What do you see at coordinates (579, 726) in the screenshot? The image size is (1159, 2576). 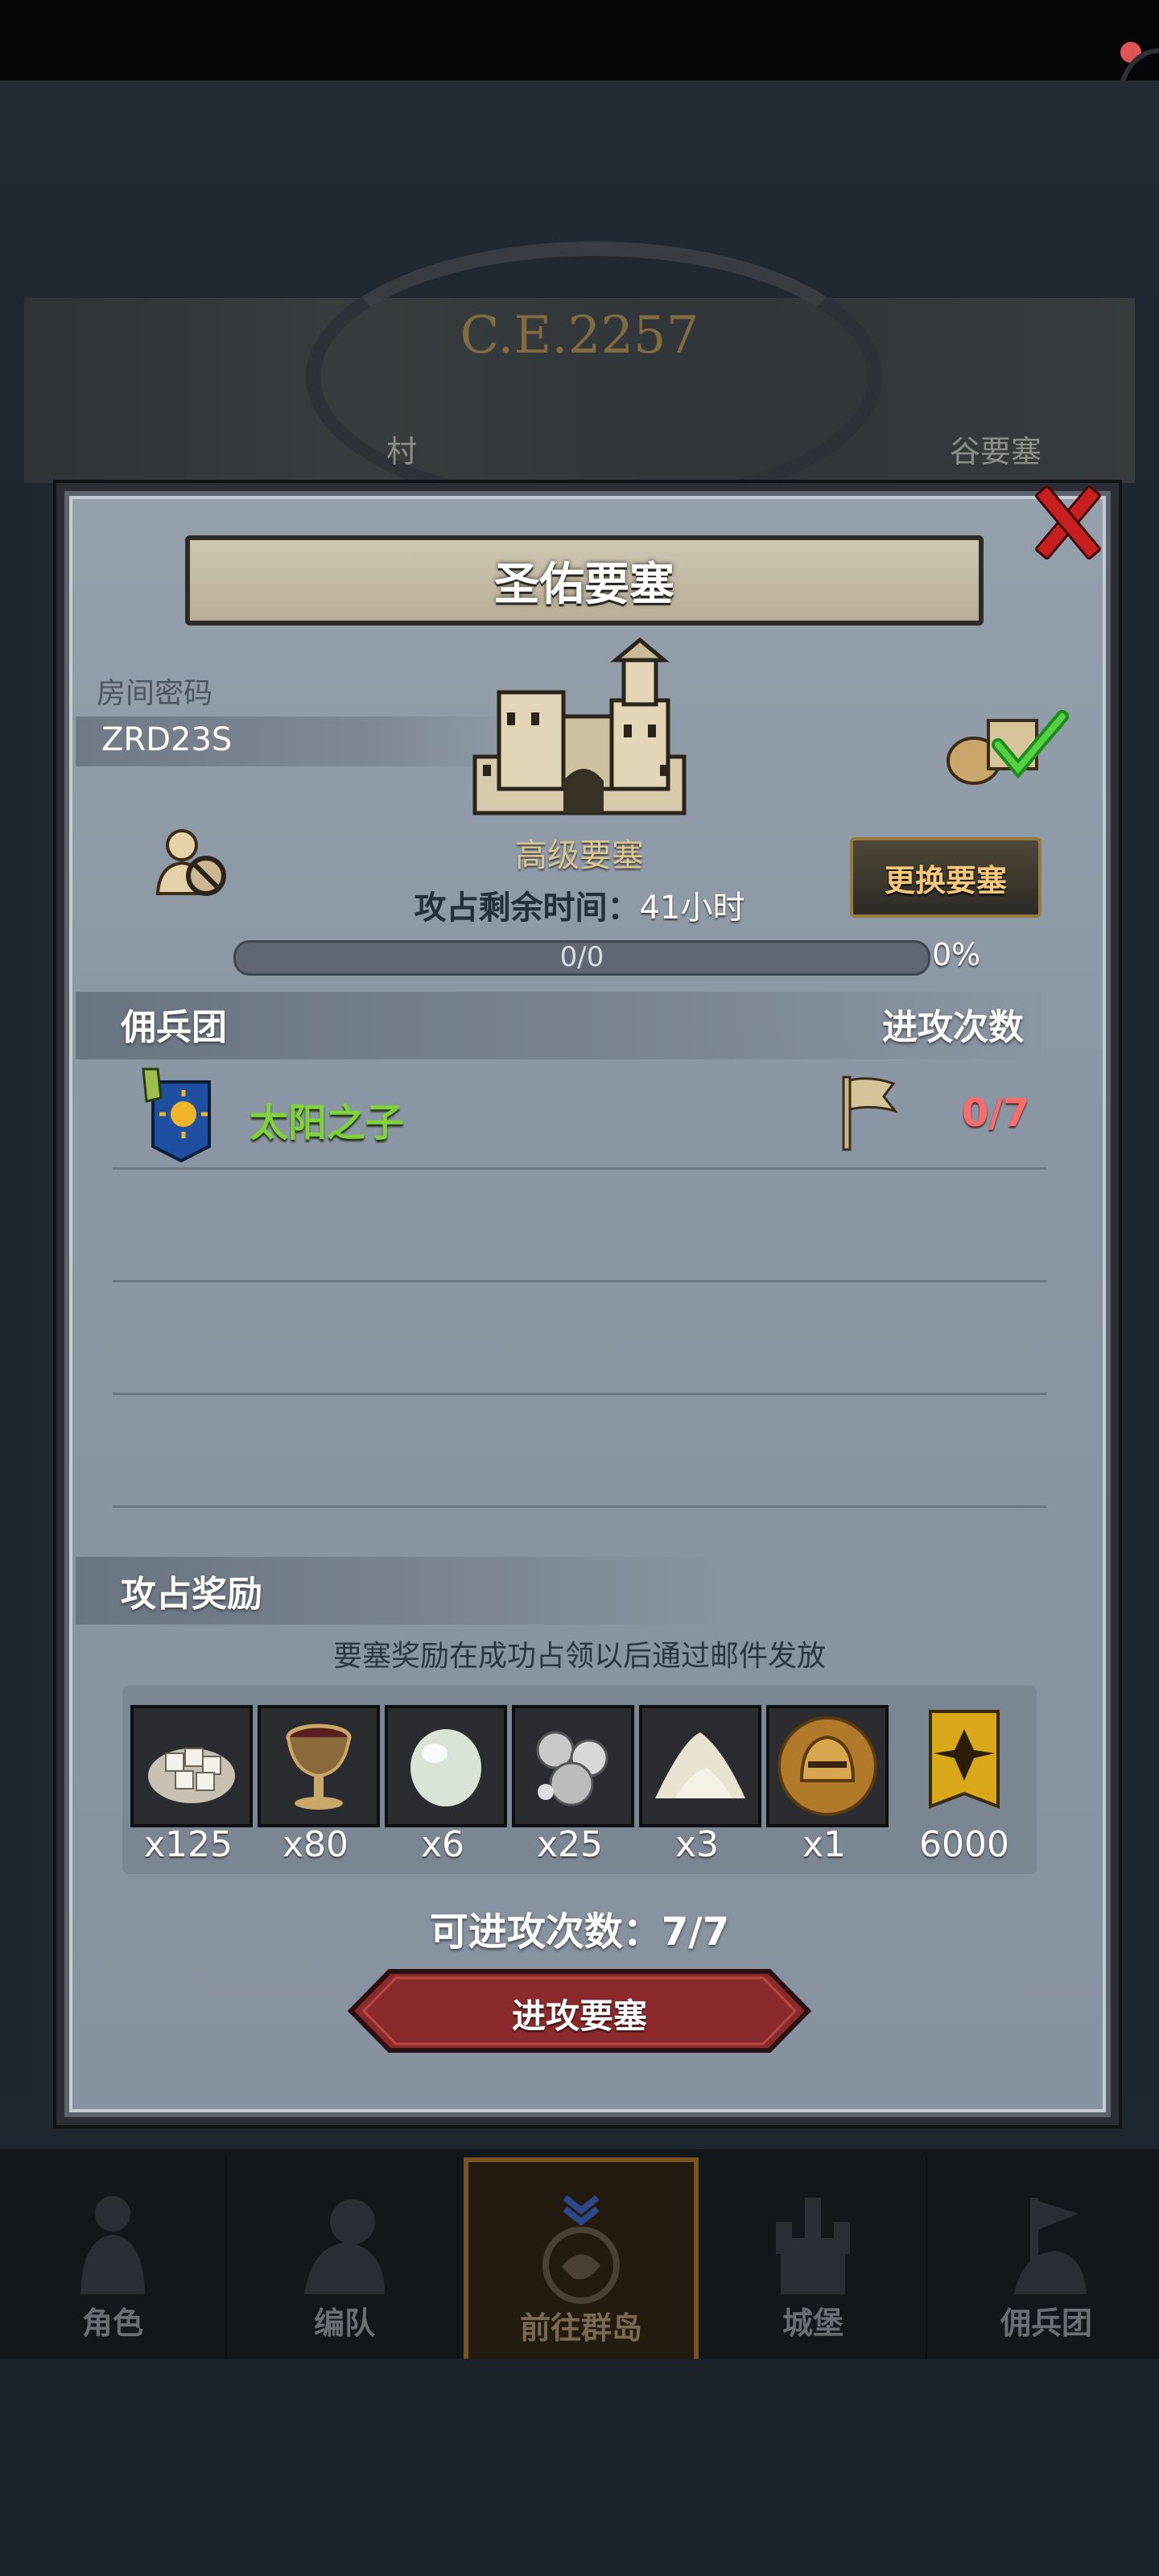 I see `fortress-castle-icon` at bounding box center [579, 726].